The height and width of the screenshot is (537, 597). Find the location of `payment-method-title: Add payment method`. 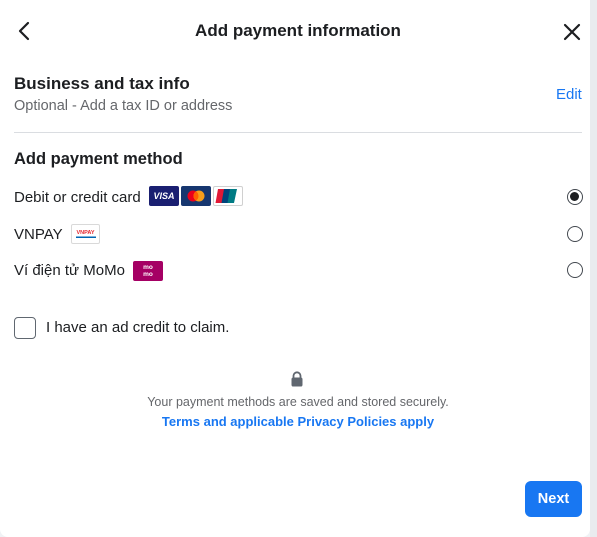

payment-method-title: Add payment method is located at coordinates (98, 159).